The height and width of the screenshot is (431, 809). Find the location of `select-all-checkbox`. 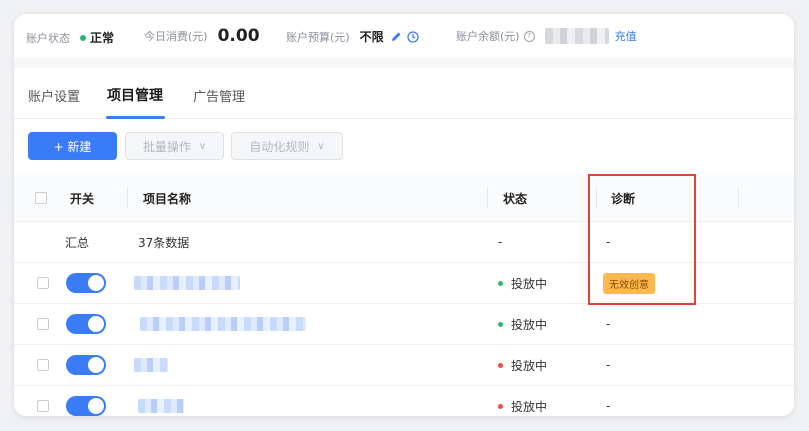

select-all-checkbox is located at coordinates (41, 198).